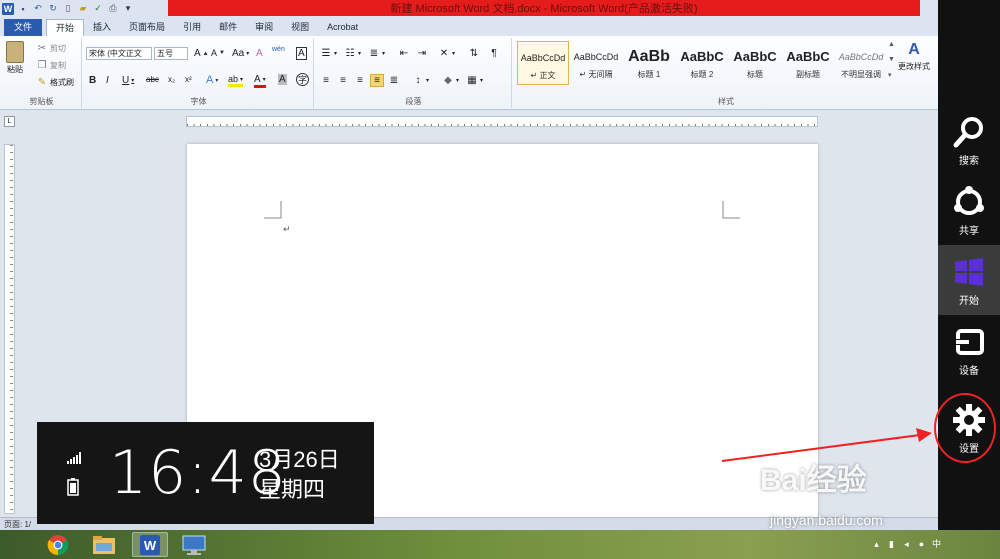 This screenshot has width=1000, height=559. I want to click on style-normal: AaBbCcDd ↵ 正文, so click(543, 63).